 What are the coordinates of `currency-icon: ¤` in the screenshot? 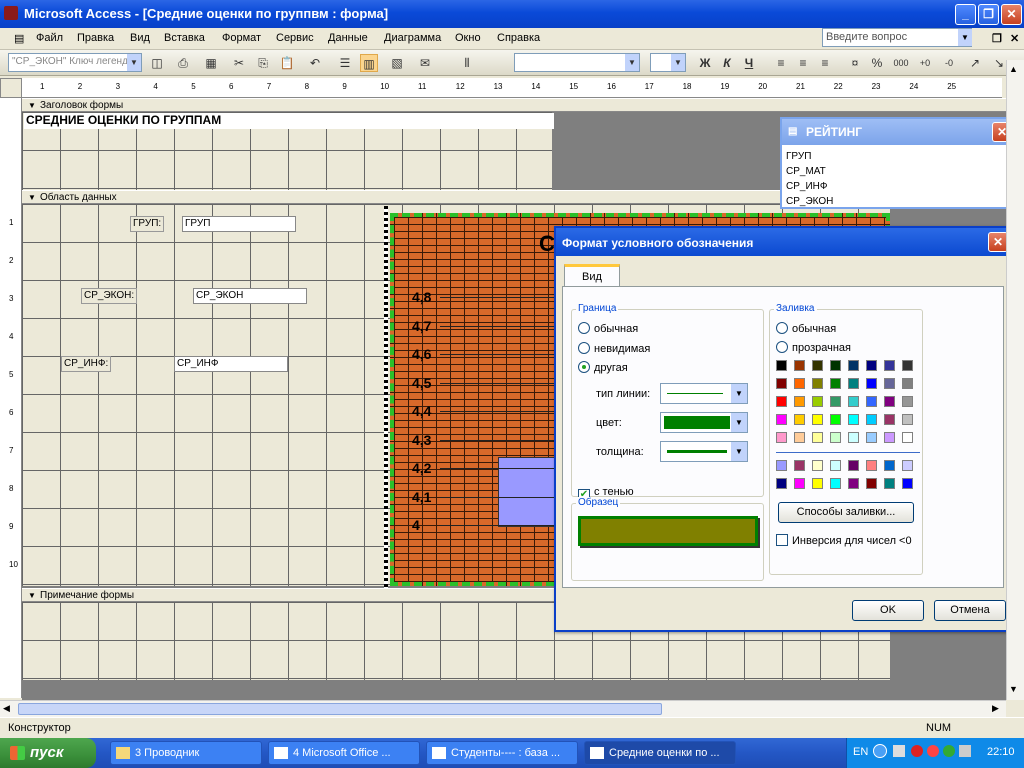 It's located at (855, 63).